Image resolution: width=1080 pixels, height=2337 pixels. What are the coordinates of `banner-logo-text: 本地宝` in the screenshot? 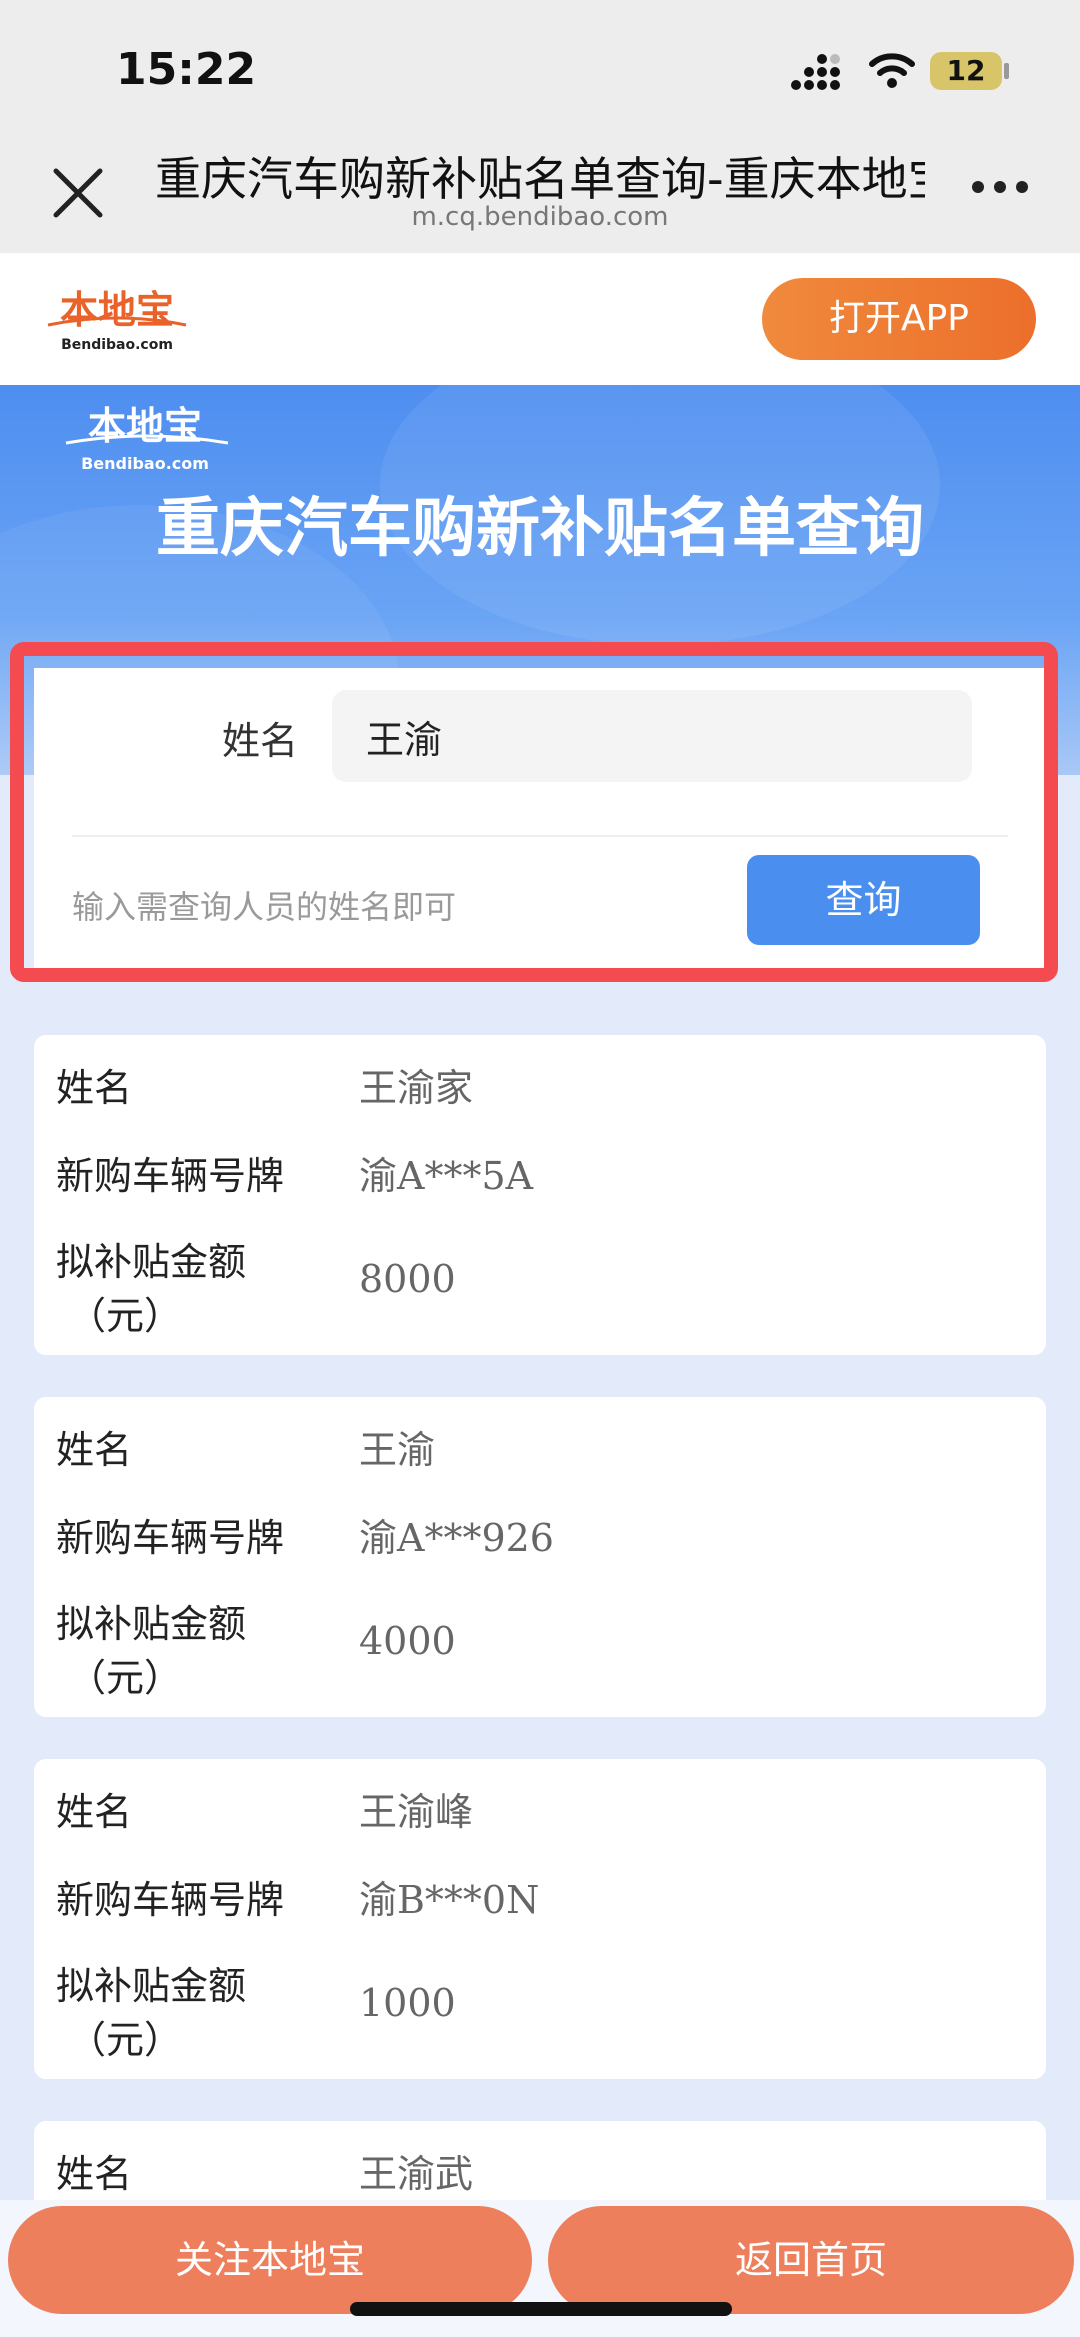 It's located at (145, 426).